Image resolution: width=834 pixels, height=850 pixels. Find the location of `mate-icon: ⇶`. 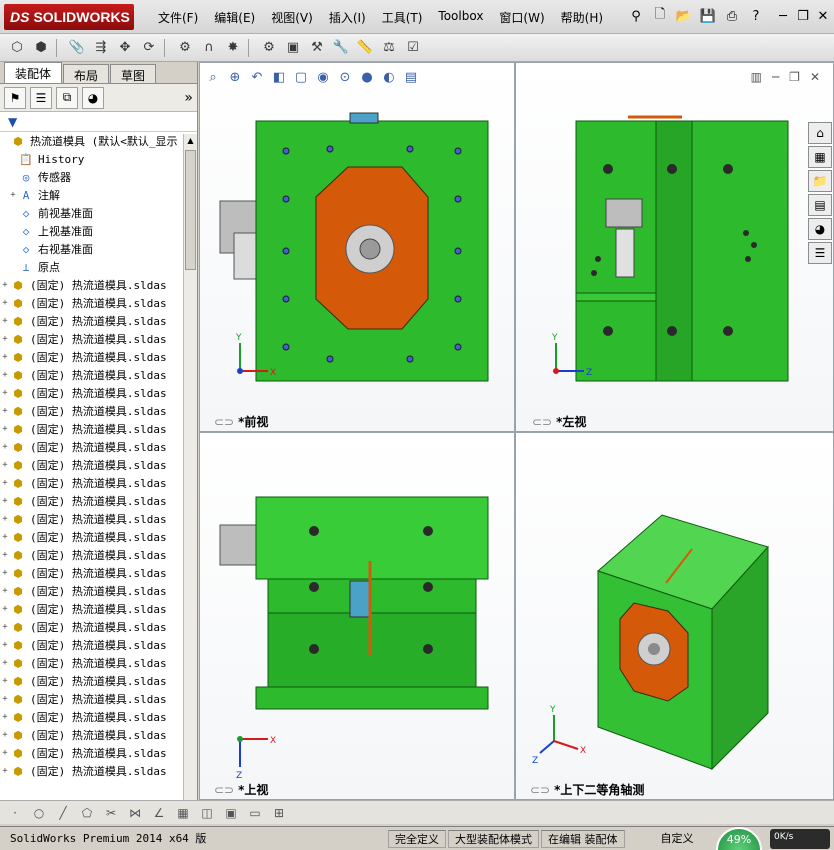

mate-icon: ⇶ is located at coordinates (101, 48).